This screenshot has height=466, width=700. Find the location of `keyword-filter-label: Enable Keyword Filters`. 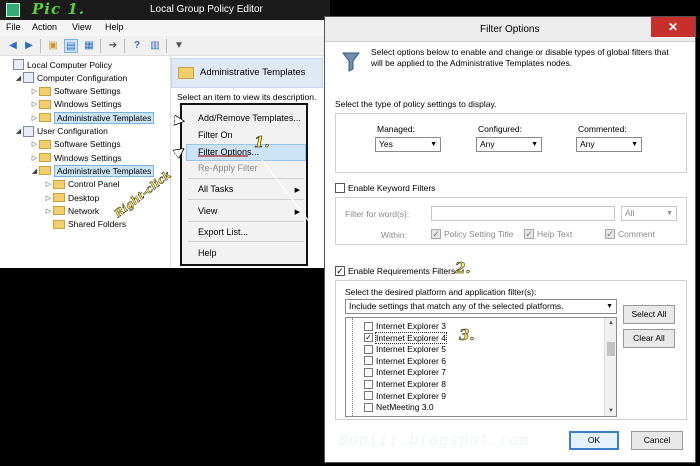

keyword-filter-label: Enable Keyword Filters is located at coordinates (392, 188).